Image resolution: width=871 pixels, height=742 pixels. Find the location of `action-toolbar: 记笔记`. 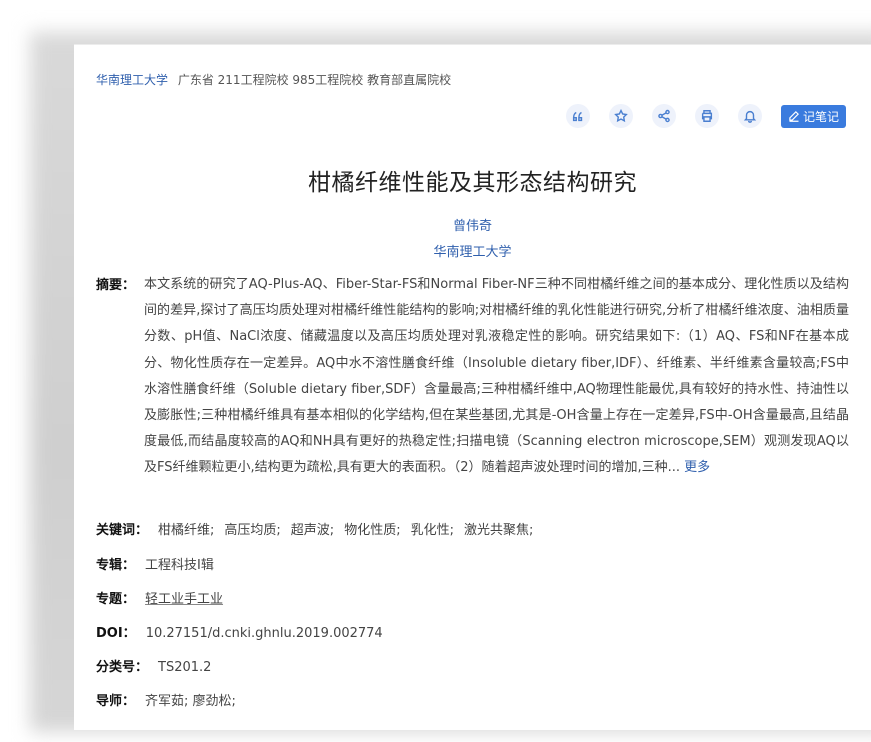

action-toolbar: 记笔记 is located at coordinates (696, 116).